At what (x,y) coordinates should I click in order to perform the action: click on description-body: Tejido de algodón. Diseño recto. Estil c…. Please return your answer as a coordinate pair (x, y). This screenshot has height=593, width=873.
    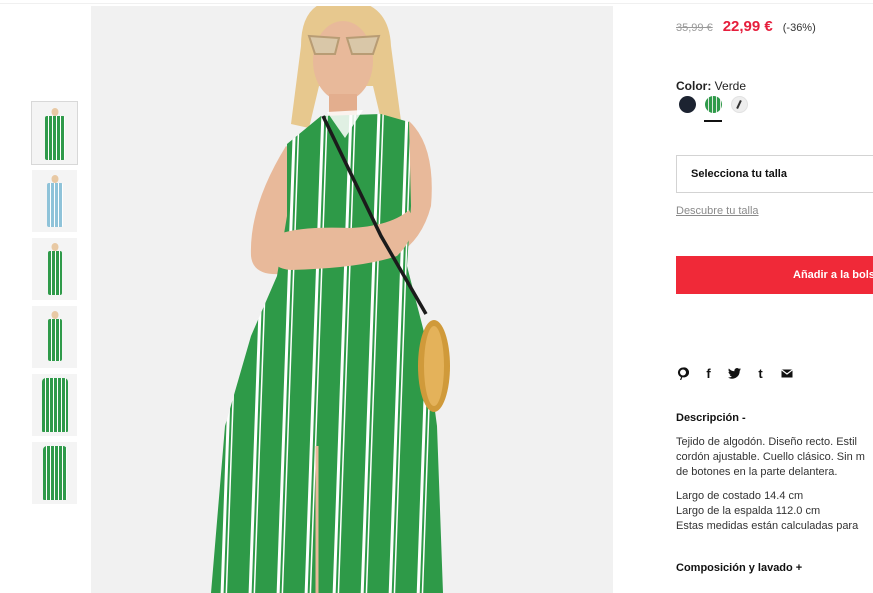
    Looking at the image, I should click on (774, 484).